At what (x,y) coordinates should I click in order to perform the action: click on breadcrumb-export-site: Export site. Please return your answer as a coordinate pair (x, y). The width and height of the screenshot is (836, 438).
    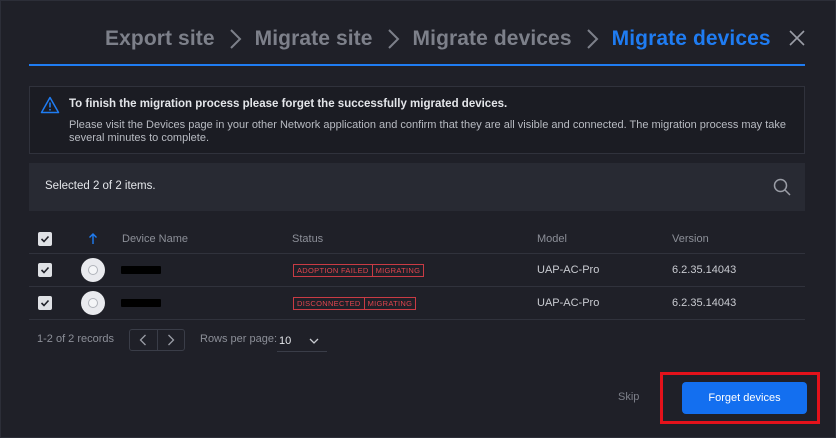
    Looking at the image, I should click on (160, 39).